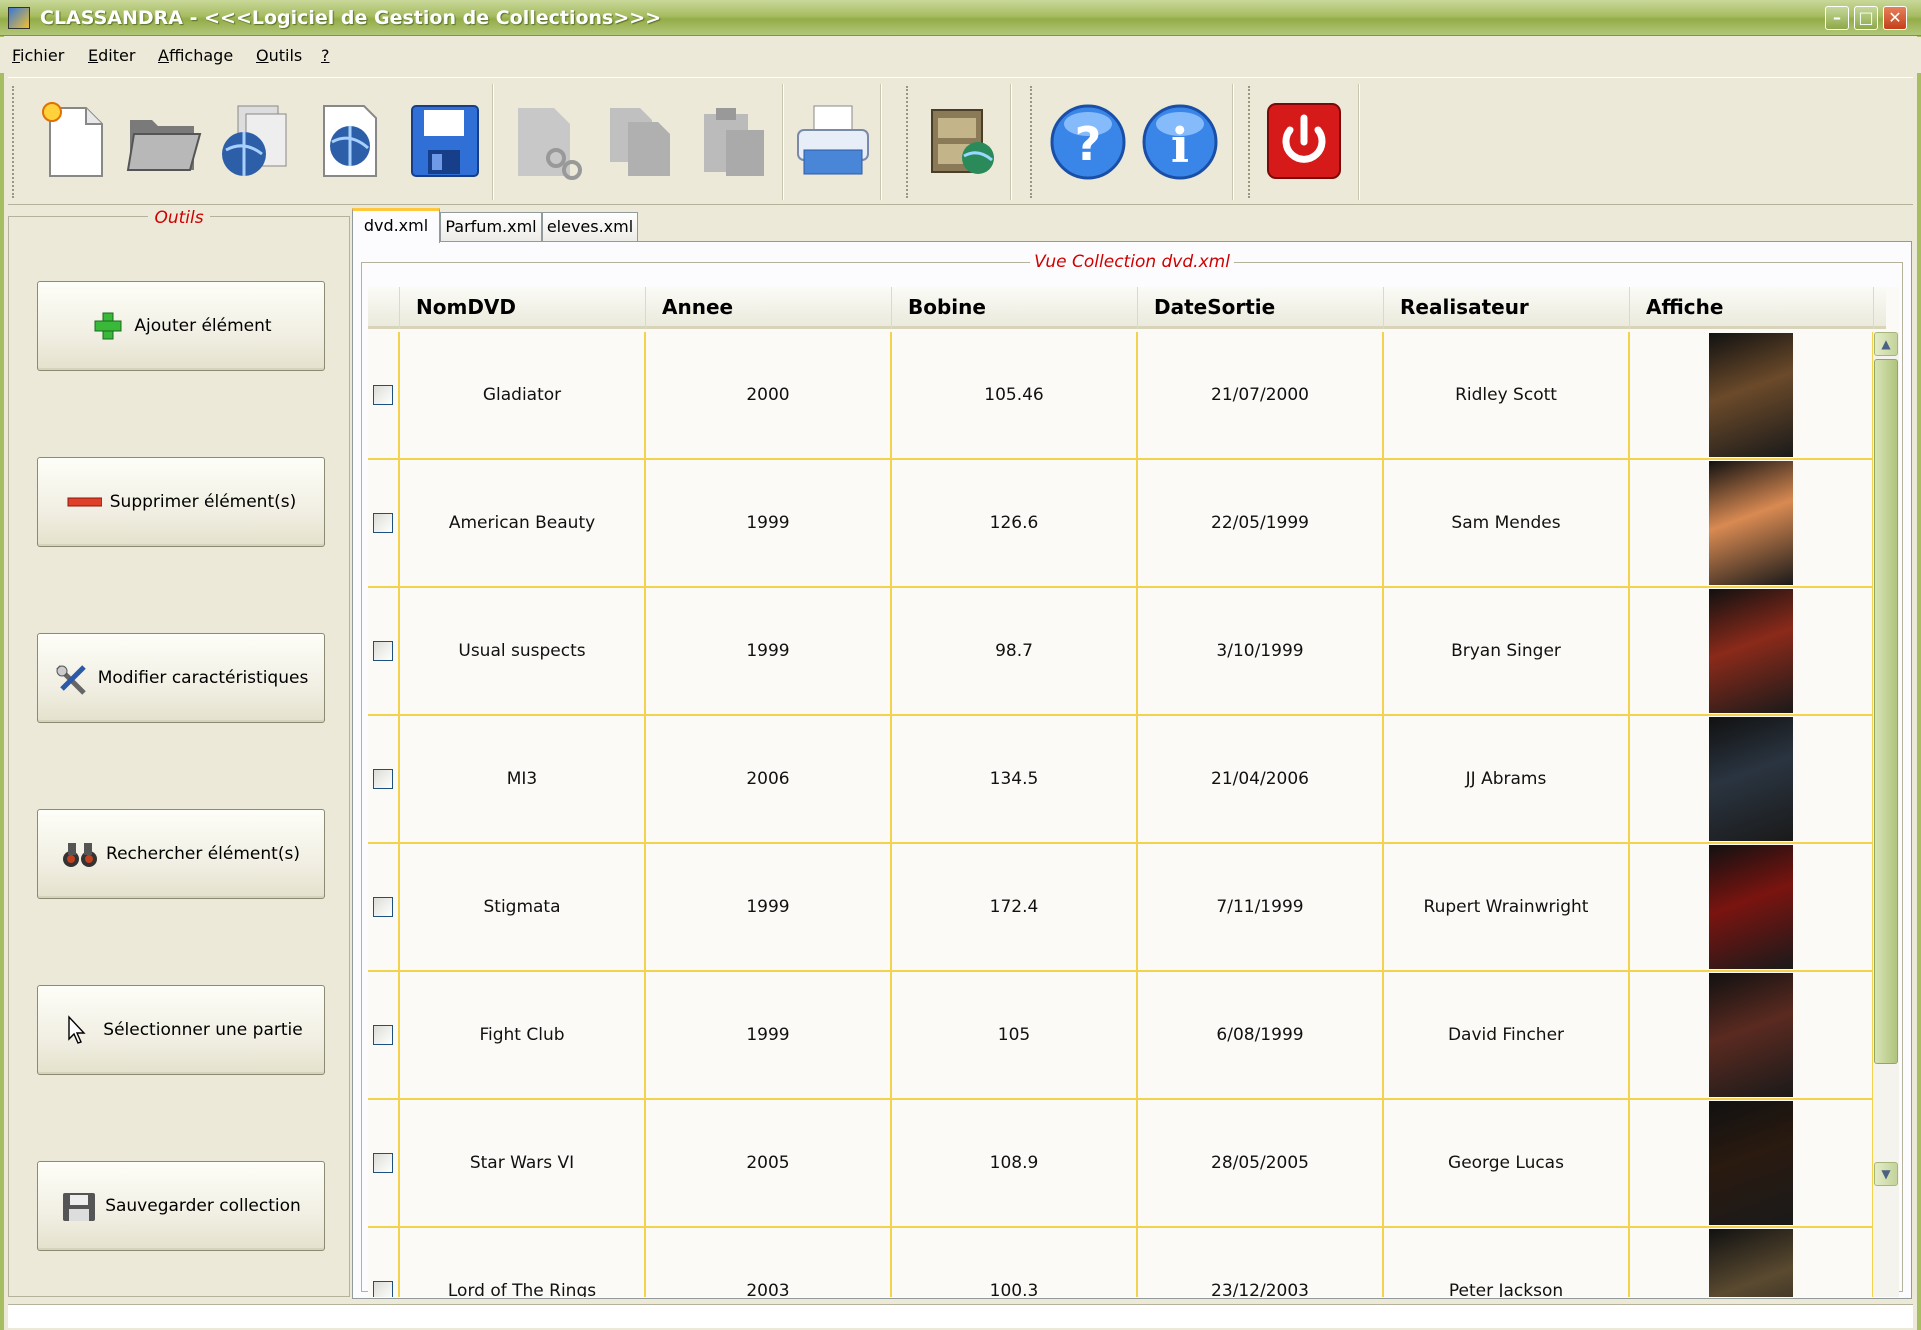 This screenshot has height=1330, width=1921. I want to click on cell-date: 21/07/2000, so click(1261, 395).